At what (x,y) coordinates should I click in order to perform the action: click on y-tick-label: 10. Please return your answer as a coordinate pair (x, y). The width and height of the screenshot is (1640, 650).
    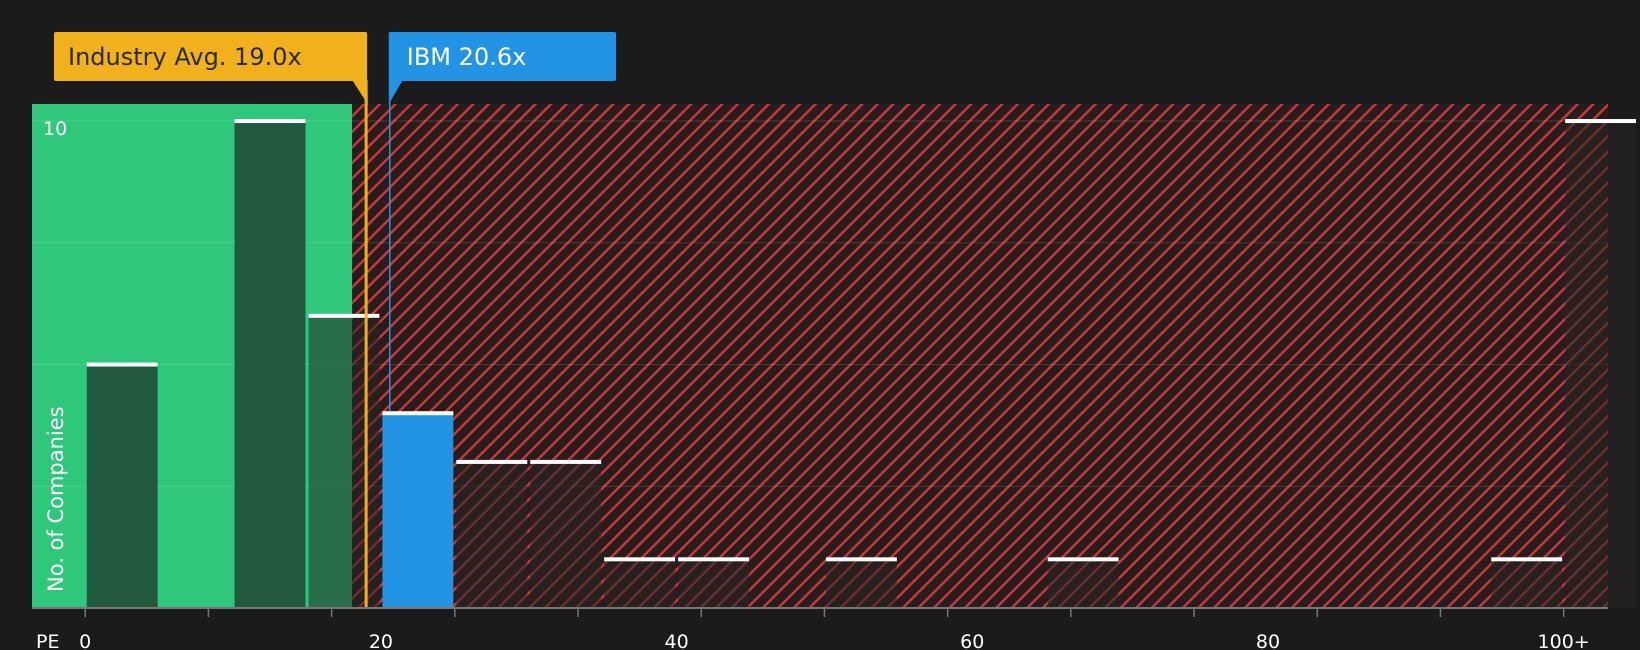
    Looking at the image, I should click on (55, 129).